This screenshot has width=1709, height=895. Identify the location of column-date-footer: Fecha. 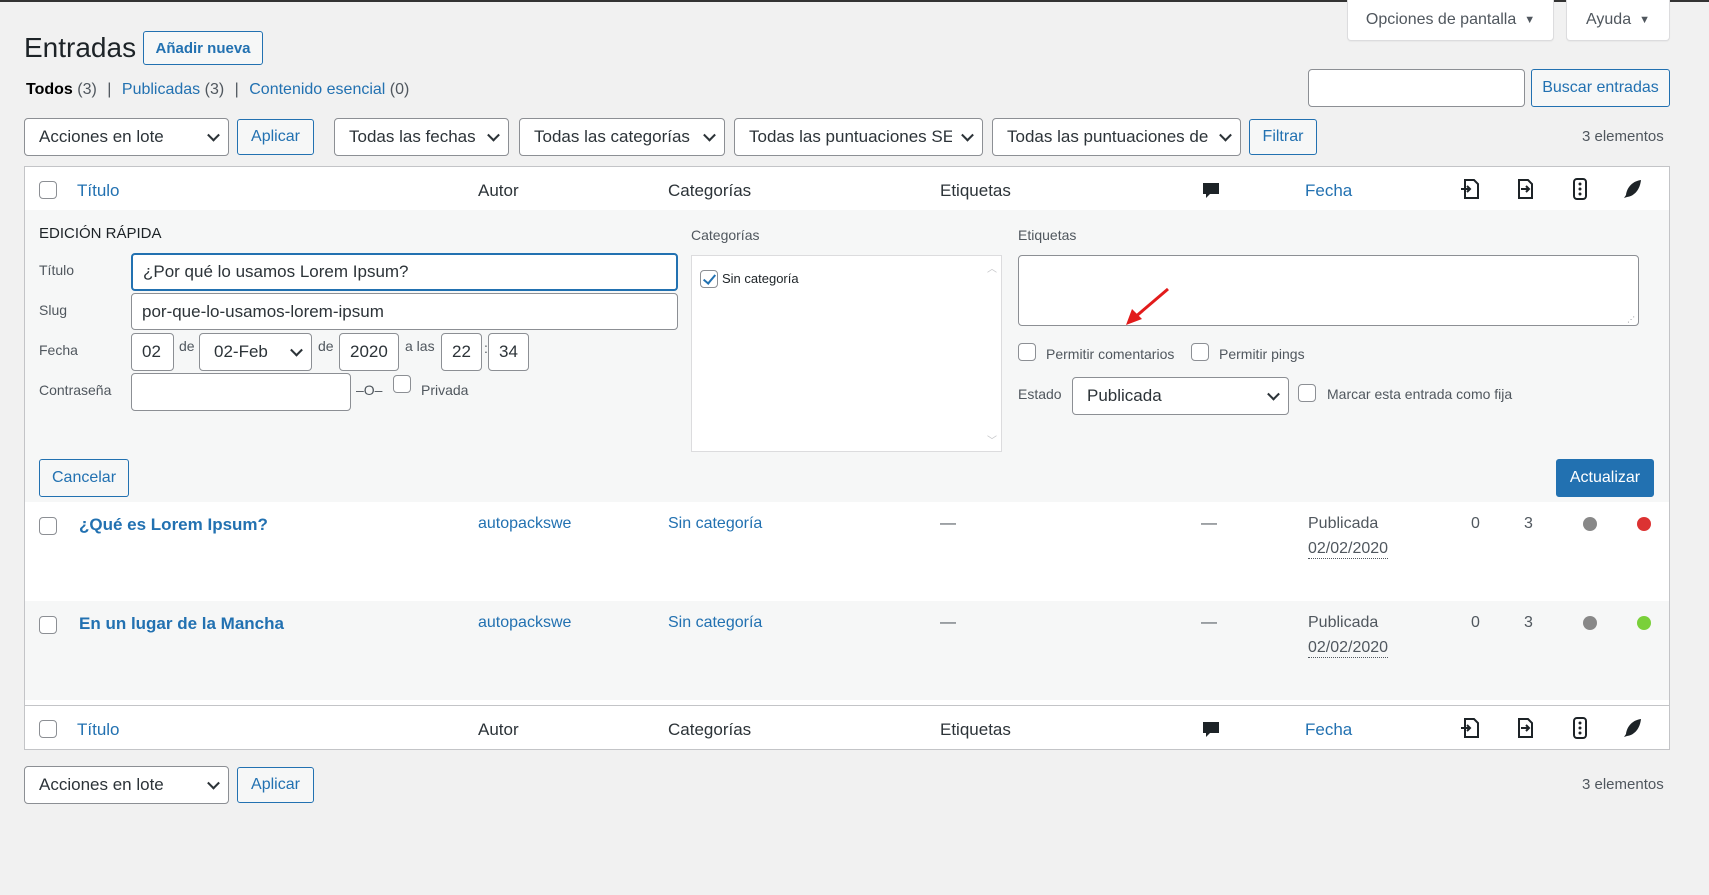
(1328, 730).